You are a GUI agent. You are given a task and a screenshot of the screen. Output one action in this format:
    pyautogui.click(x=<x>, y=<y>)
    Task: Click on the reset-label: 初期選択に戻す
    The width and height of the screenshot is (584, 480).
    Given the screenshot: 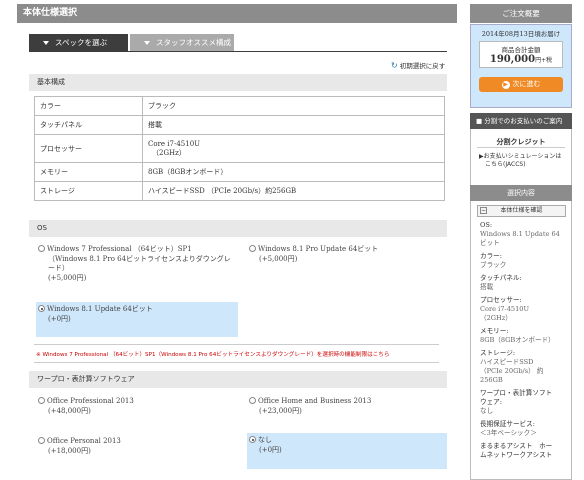 What is the action you would take?
    pyautogui.click(x=422, y=66)
    